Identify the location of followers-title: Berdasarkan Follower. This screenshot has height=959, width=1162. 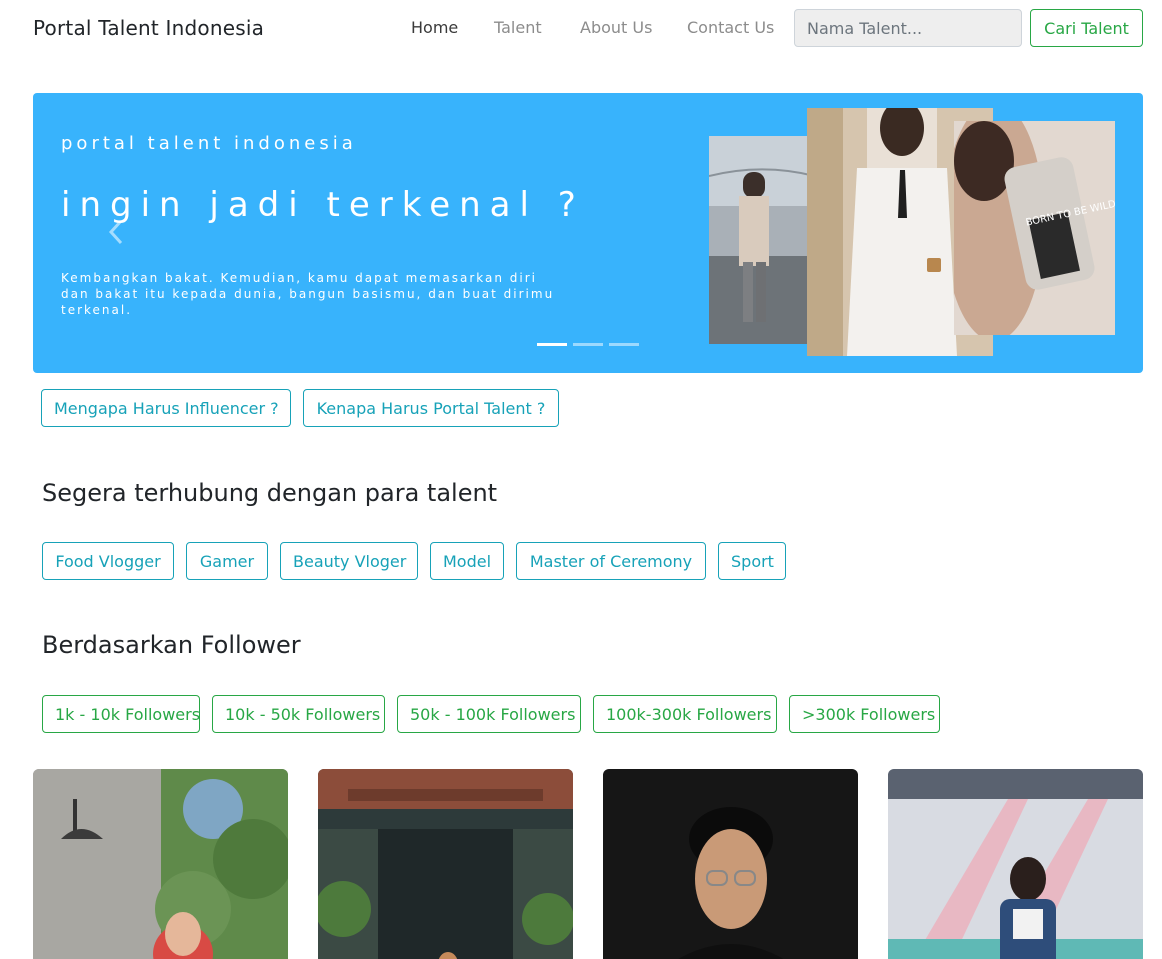
(171, 645).